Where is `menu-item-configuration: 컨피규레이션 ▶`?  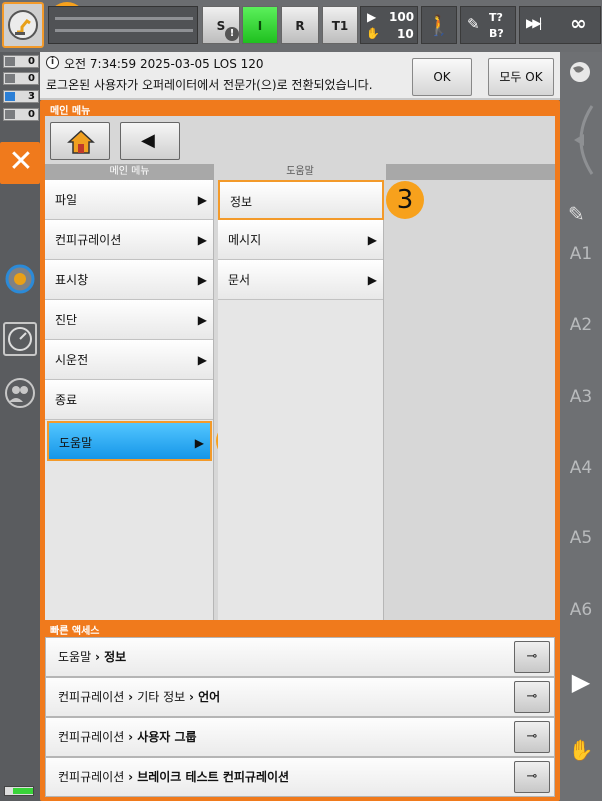 menu-item-configuration: 컨피규레이션 ▶ is located at coordinates (129, 240).